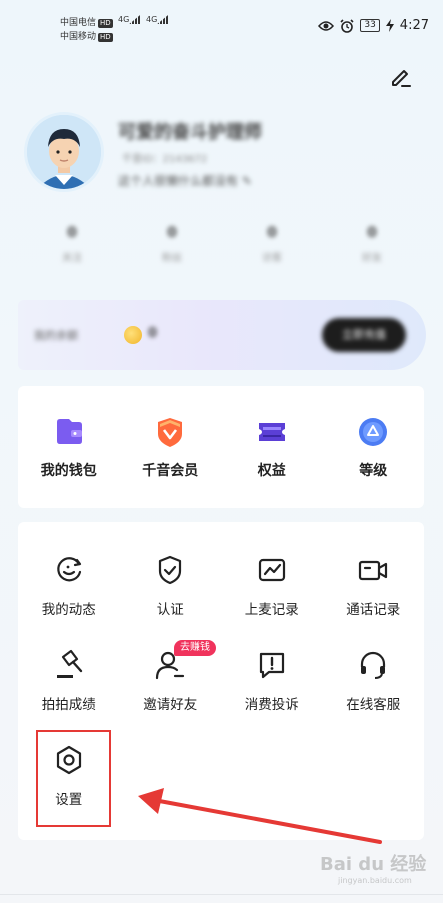 This screenshot has width=443, height=903. What do you see at coordinates (364, 335) in the screenshot?
I see `recharge-button: 立即充值` at bounding box center [364, 335].